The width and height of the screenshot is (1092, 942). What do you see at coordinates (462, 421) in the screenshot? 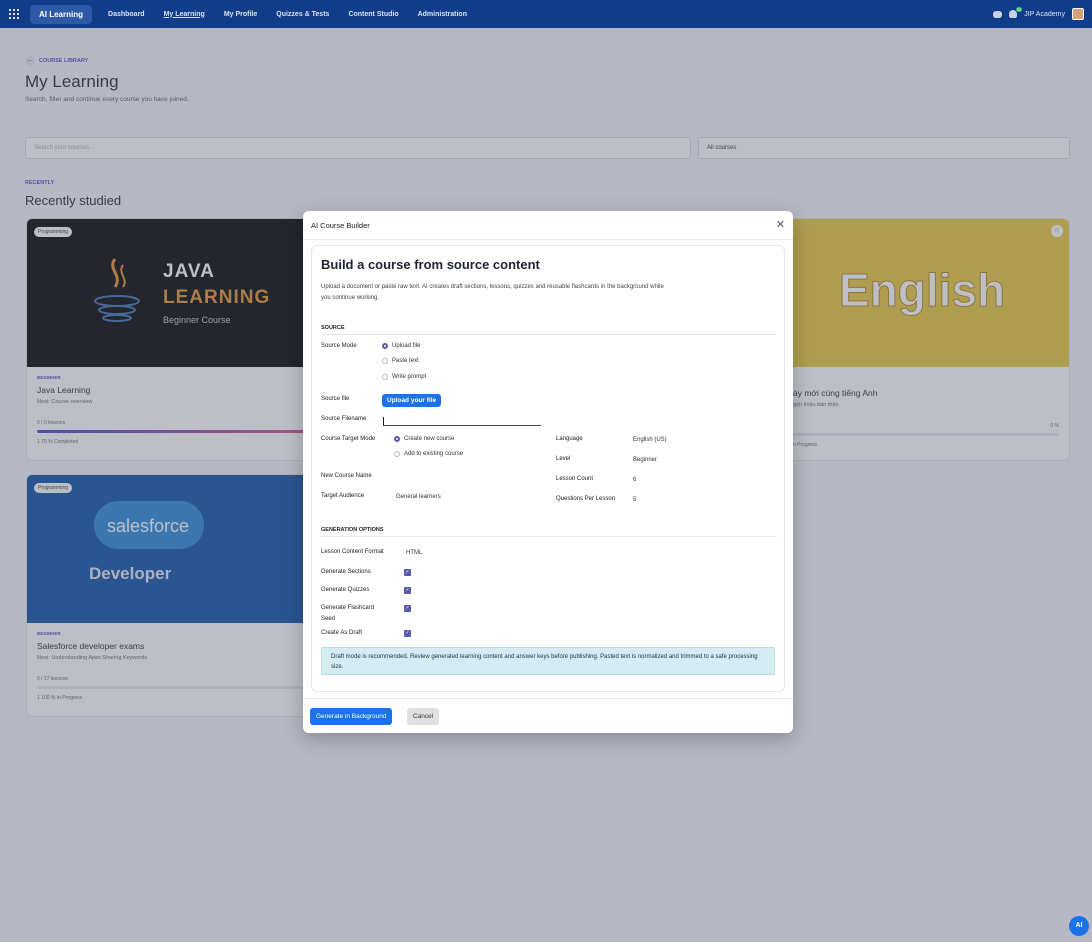
I see `source-filename-input` at bounding box center [462, 421].